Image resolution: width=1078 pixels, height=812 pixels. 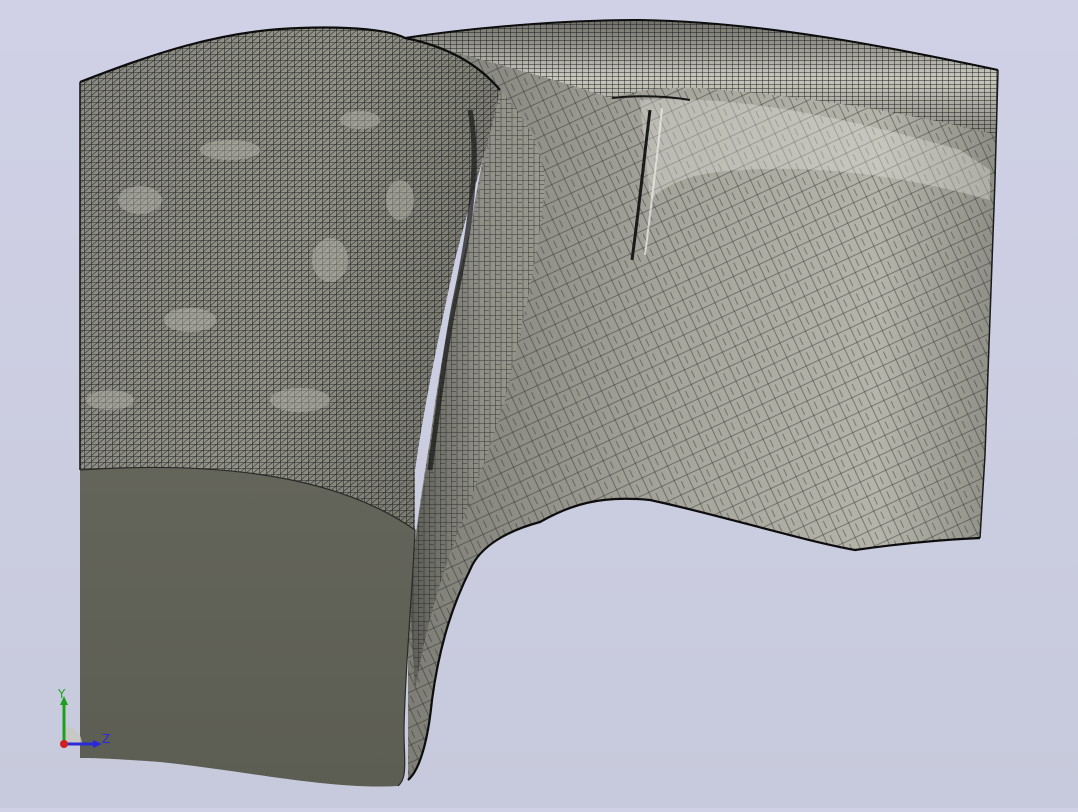 What do you see at coordinates (64, 744) in the screenshot?
I see `x-axis-dot` at bounding box center [64, 744].